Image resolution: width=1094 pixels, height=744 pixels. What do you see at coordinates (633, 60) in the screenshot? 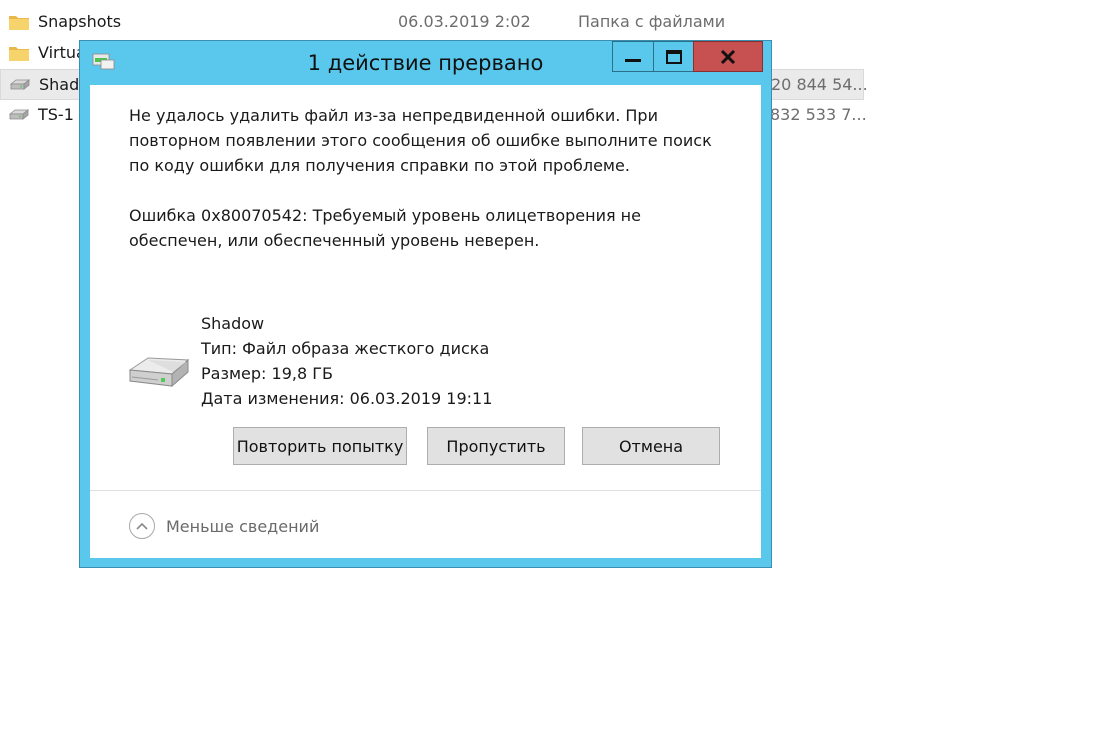
I see `minimize-icon` at bounding box center [633, 60].